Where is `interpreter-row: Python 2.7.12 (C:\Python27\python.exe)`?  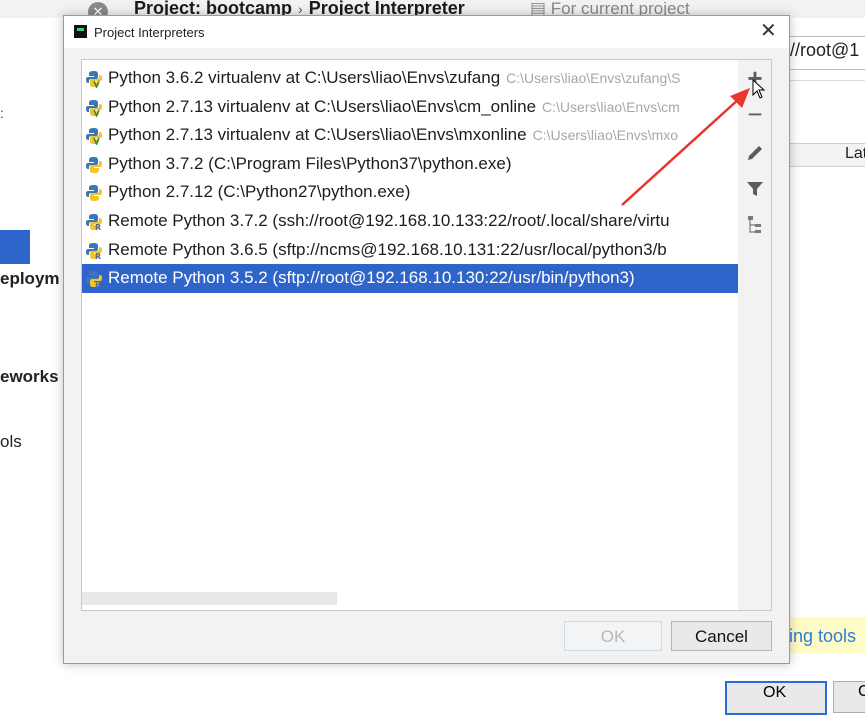 interpreter-row: Python 2.7.12 (C:\Python27\python.exe) is located at coordinates (410, 192).